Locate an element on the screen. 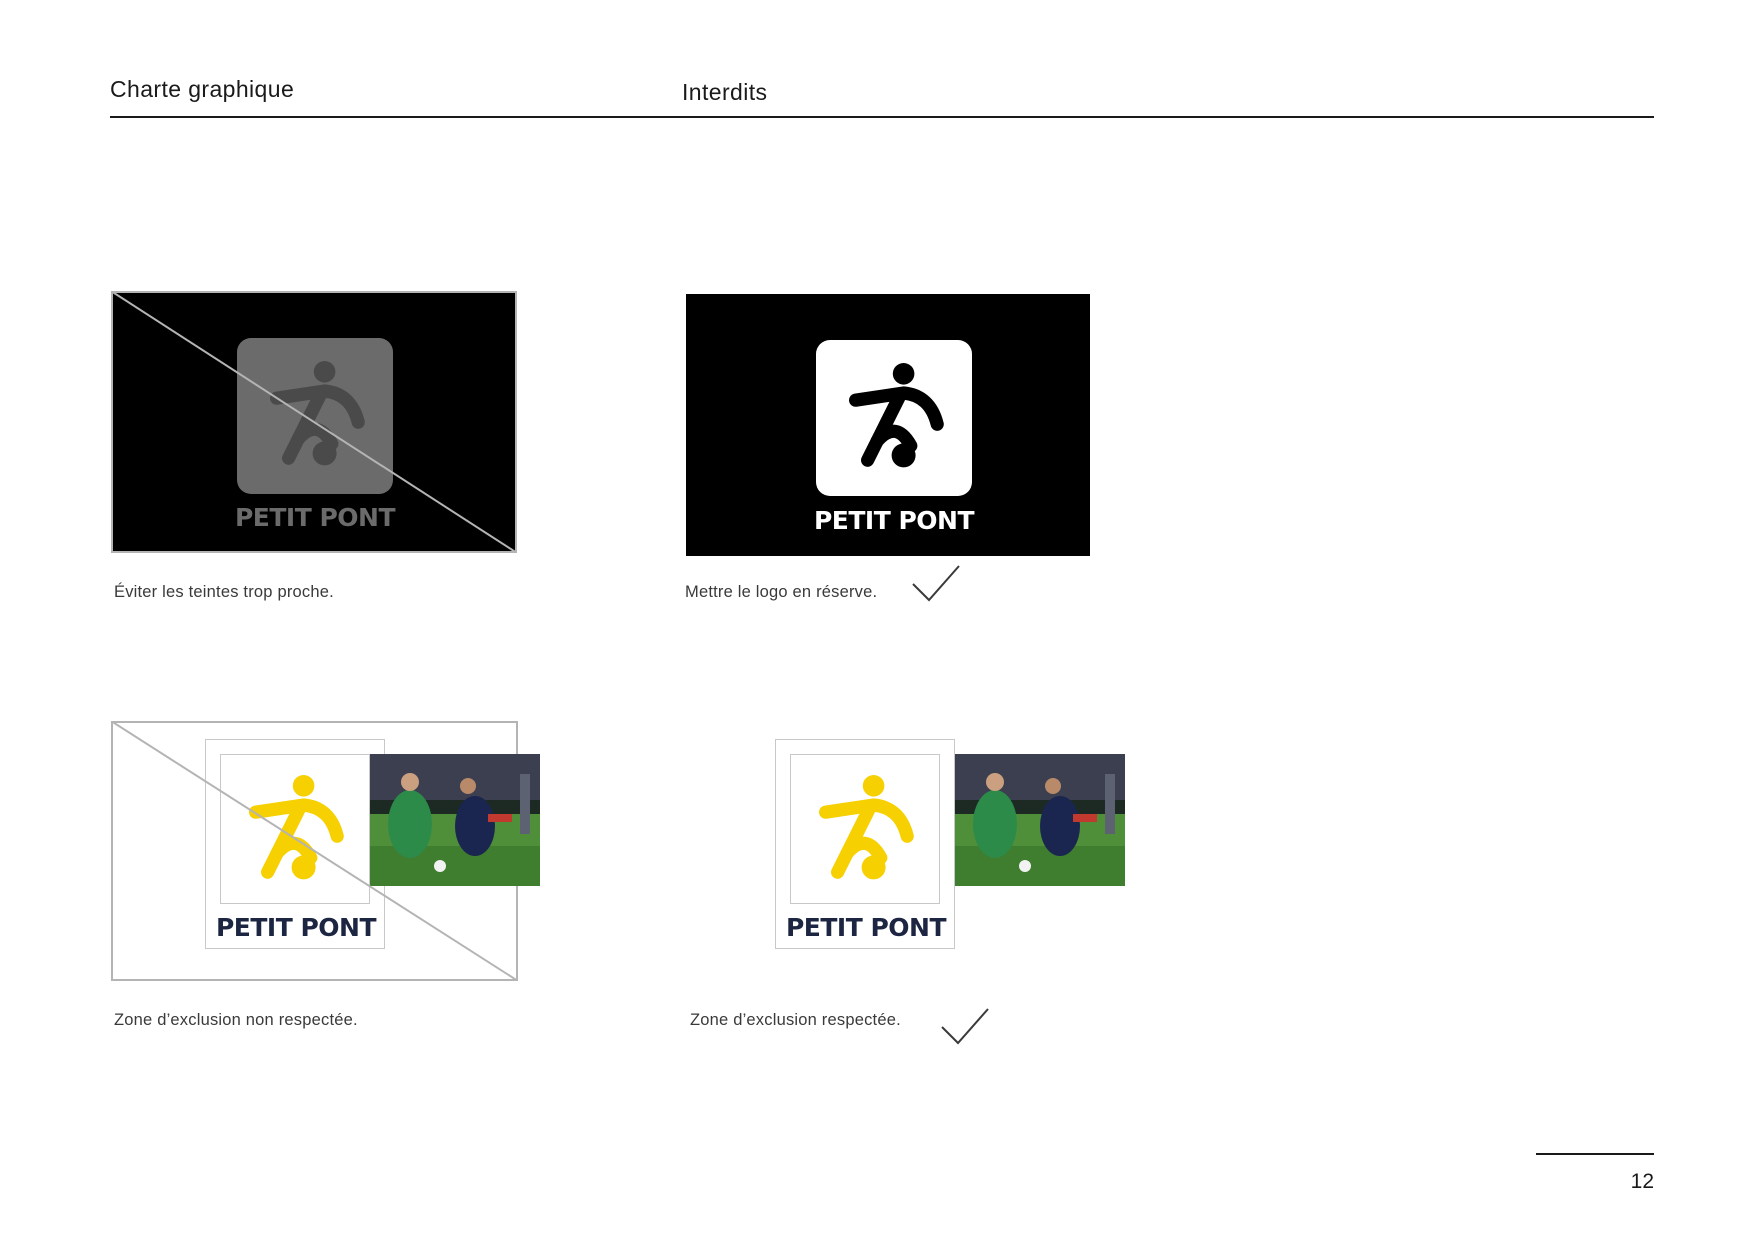 The image size is (1754, 1240). exclusion-zone-frame: PETIT PONT is located at coordinates (865, 844).